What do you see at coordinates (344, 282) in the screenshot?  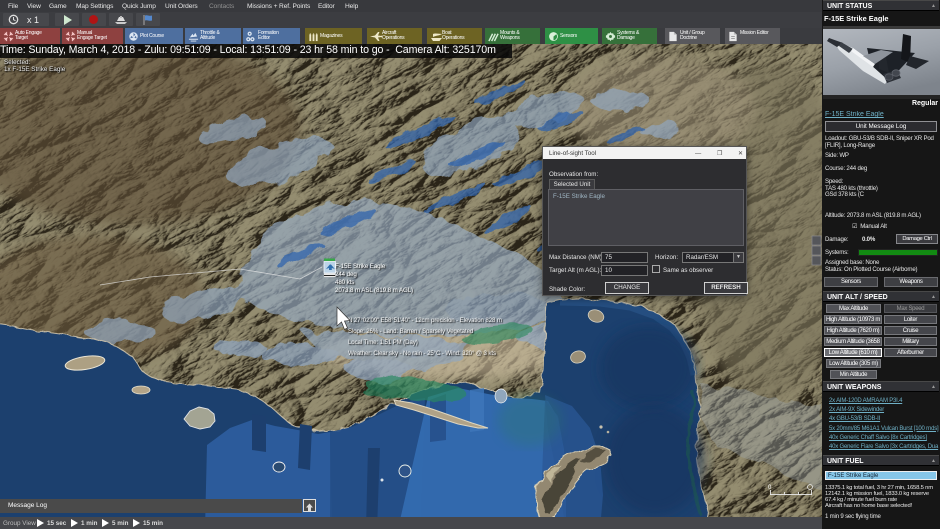 I see `svg-text: 480 kts` at bounding box center [344, 282].